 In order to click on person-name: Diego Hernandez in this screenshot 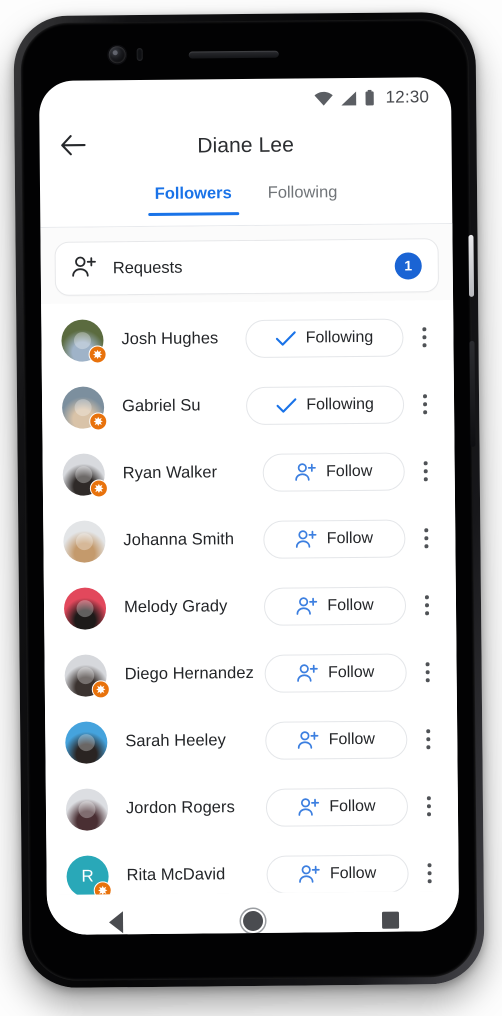, I will do `click(189, 673)`.